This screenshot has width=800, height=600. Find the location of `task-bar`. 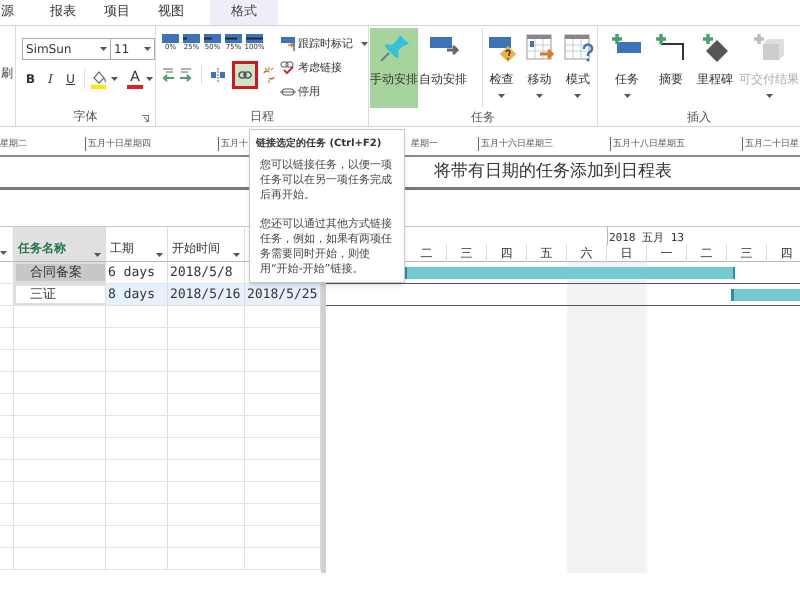

task-bar is located at coordinates (765, 295).